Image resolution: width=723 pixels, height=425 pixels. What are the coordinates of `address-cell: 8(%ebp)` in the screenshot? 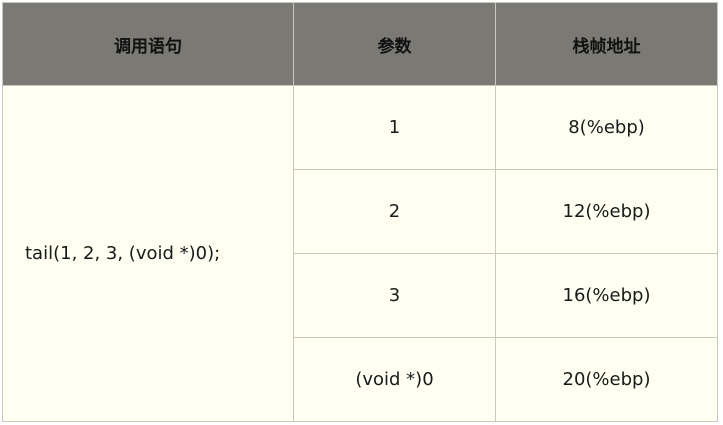 It's located at (606, 127).